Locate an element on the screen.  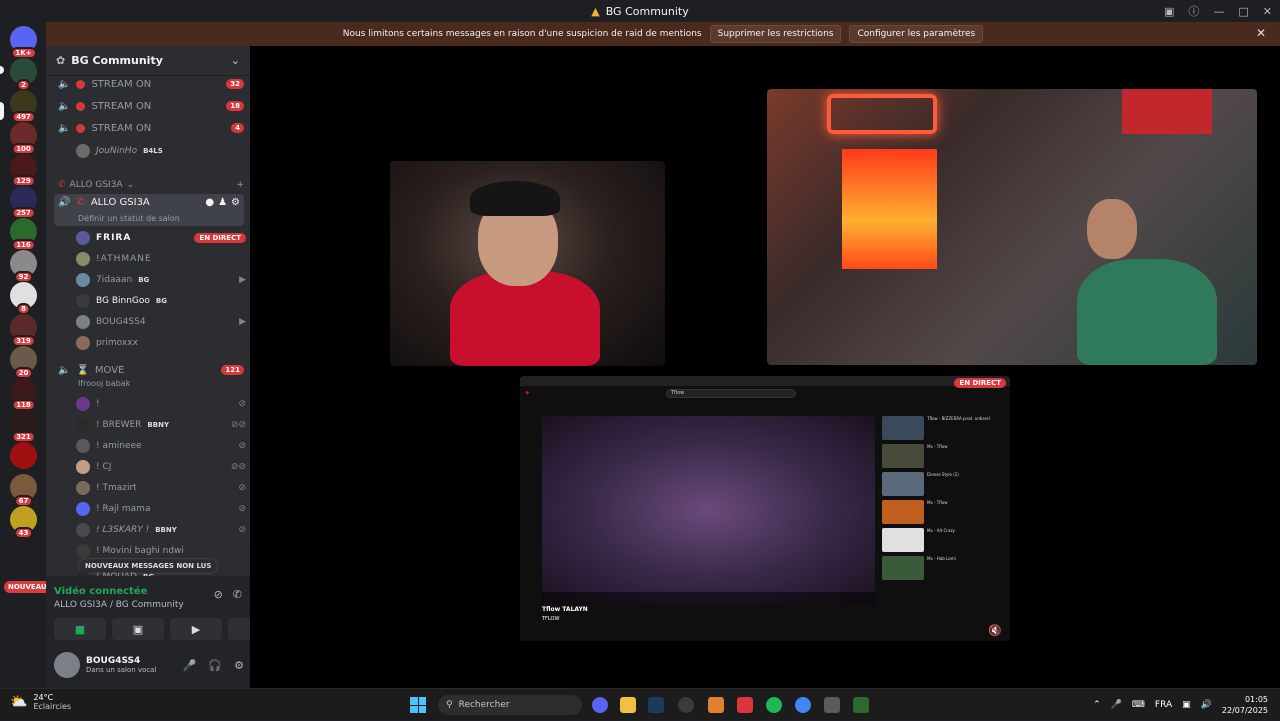
server-icon is located at coordinates (23, 455).